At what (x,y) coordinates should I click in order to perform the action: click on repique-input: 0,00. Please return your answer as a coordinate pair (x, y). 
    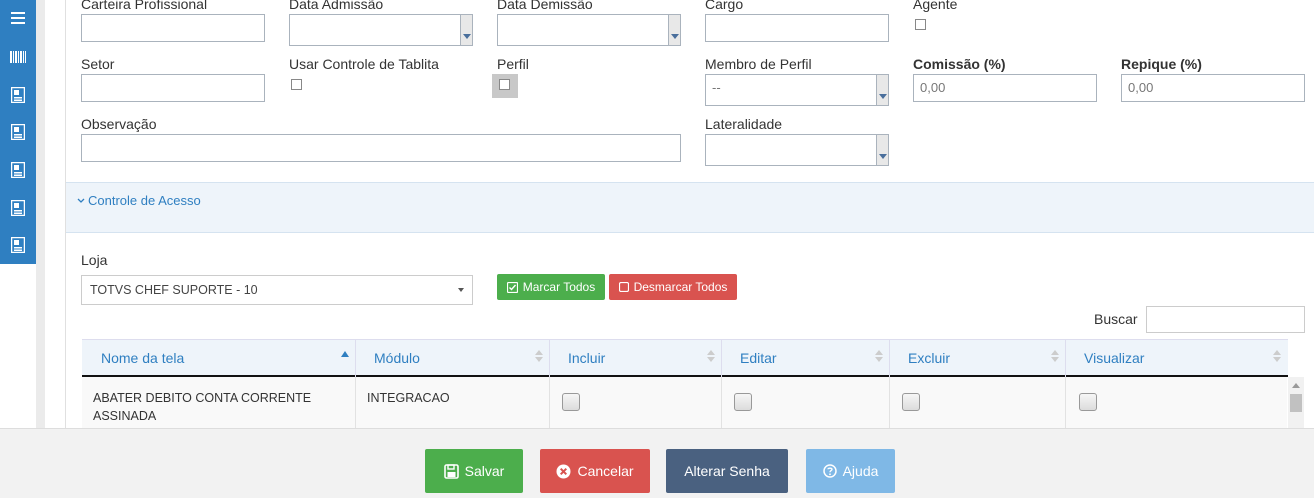
    Looking at the image, I should click on (1213, 88).